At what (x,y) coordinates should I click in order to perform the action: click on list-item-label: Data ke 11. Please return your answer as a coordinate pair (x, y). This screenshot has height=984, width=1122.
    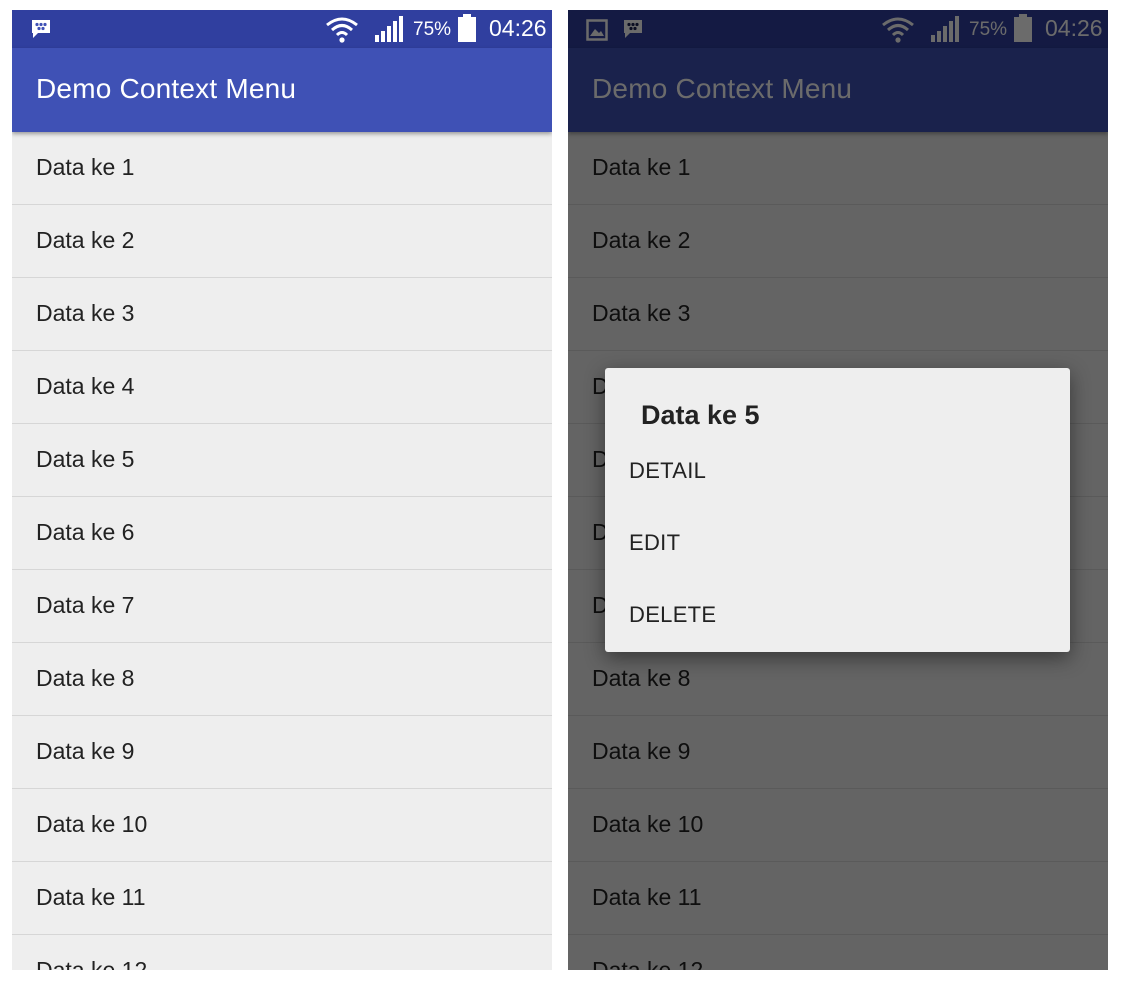
    Looking at the image, I should click on (91, 897).